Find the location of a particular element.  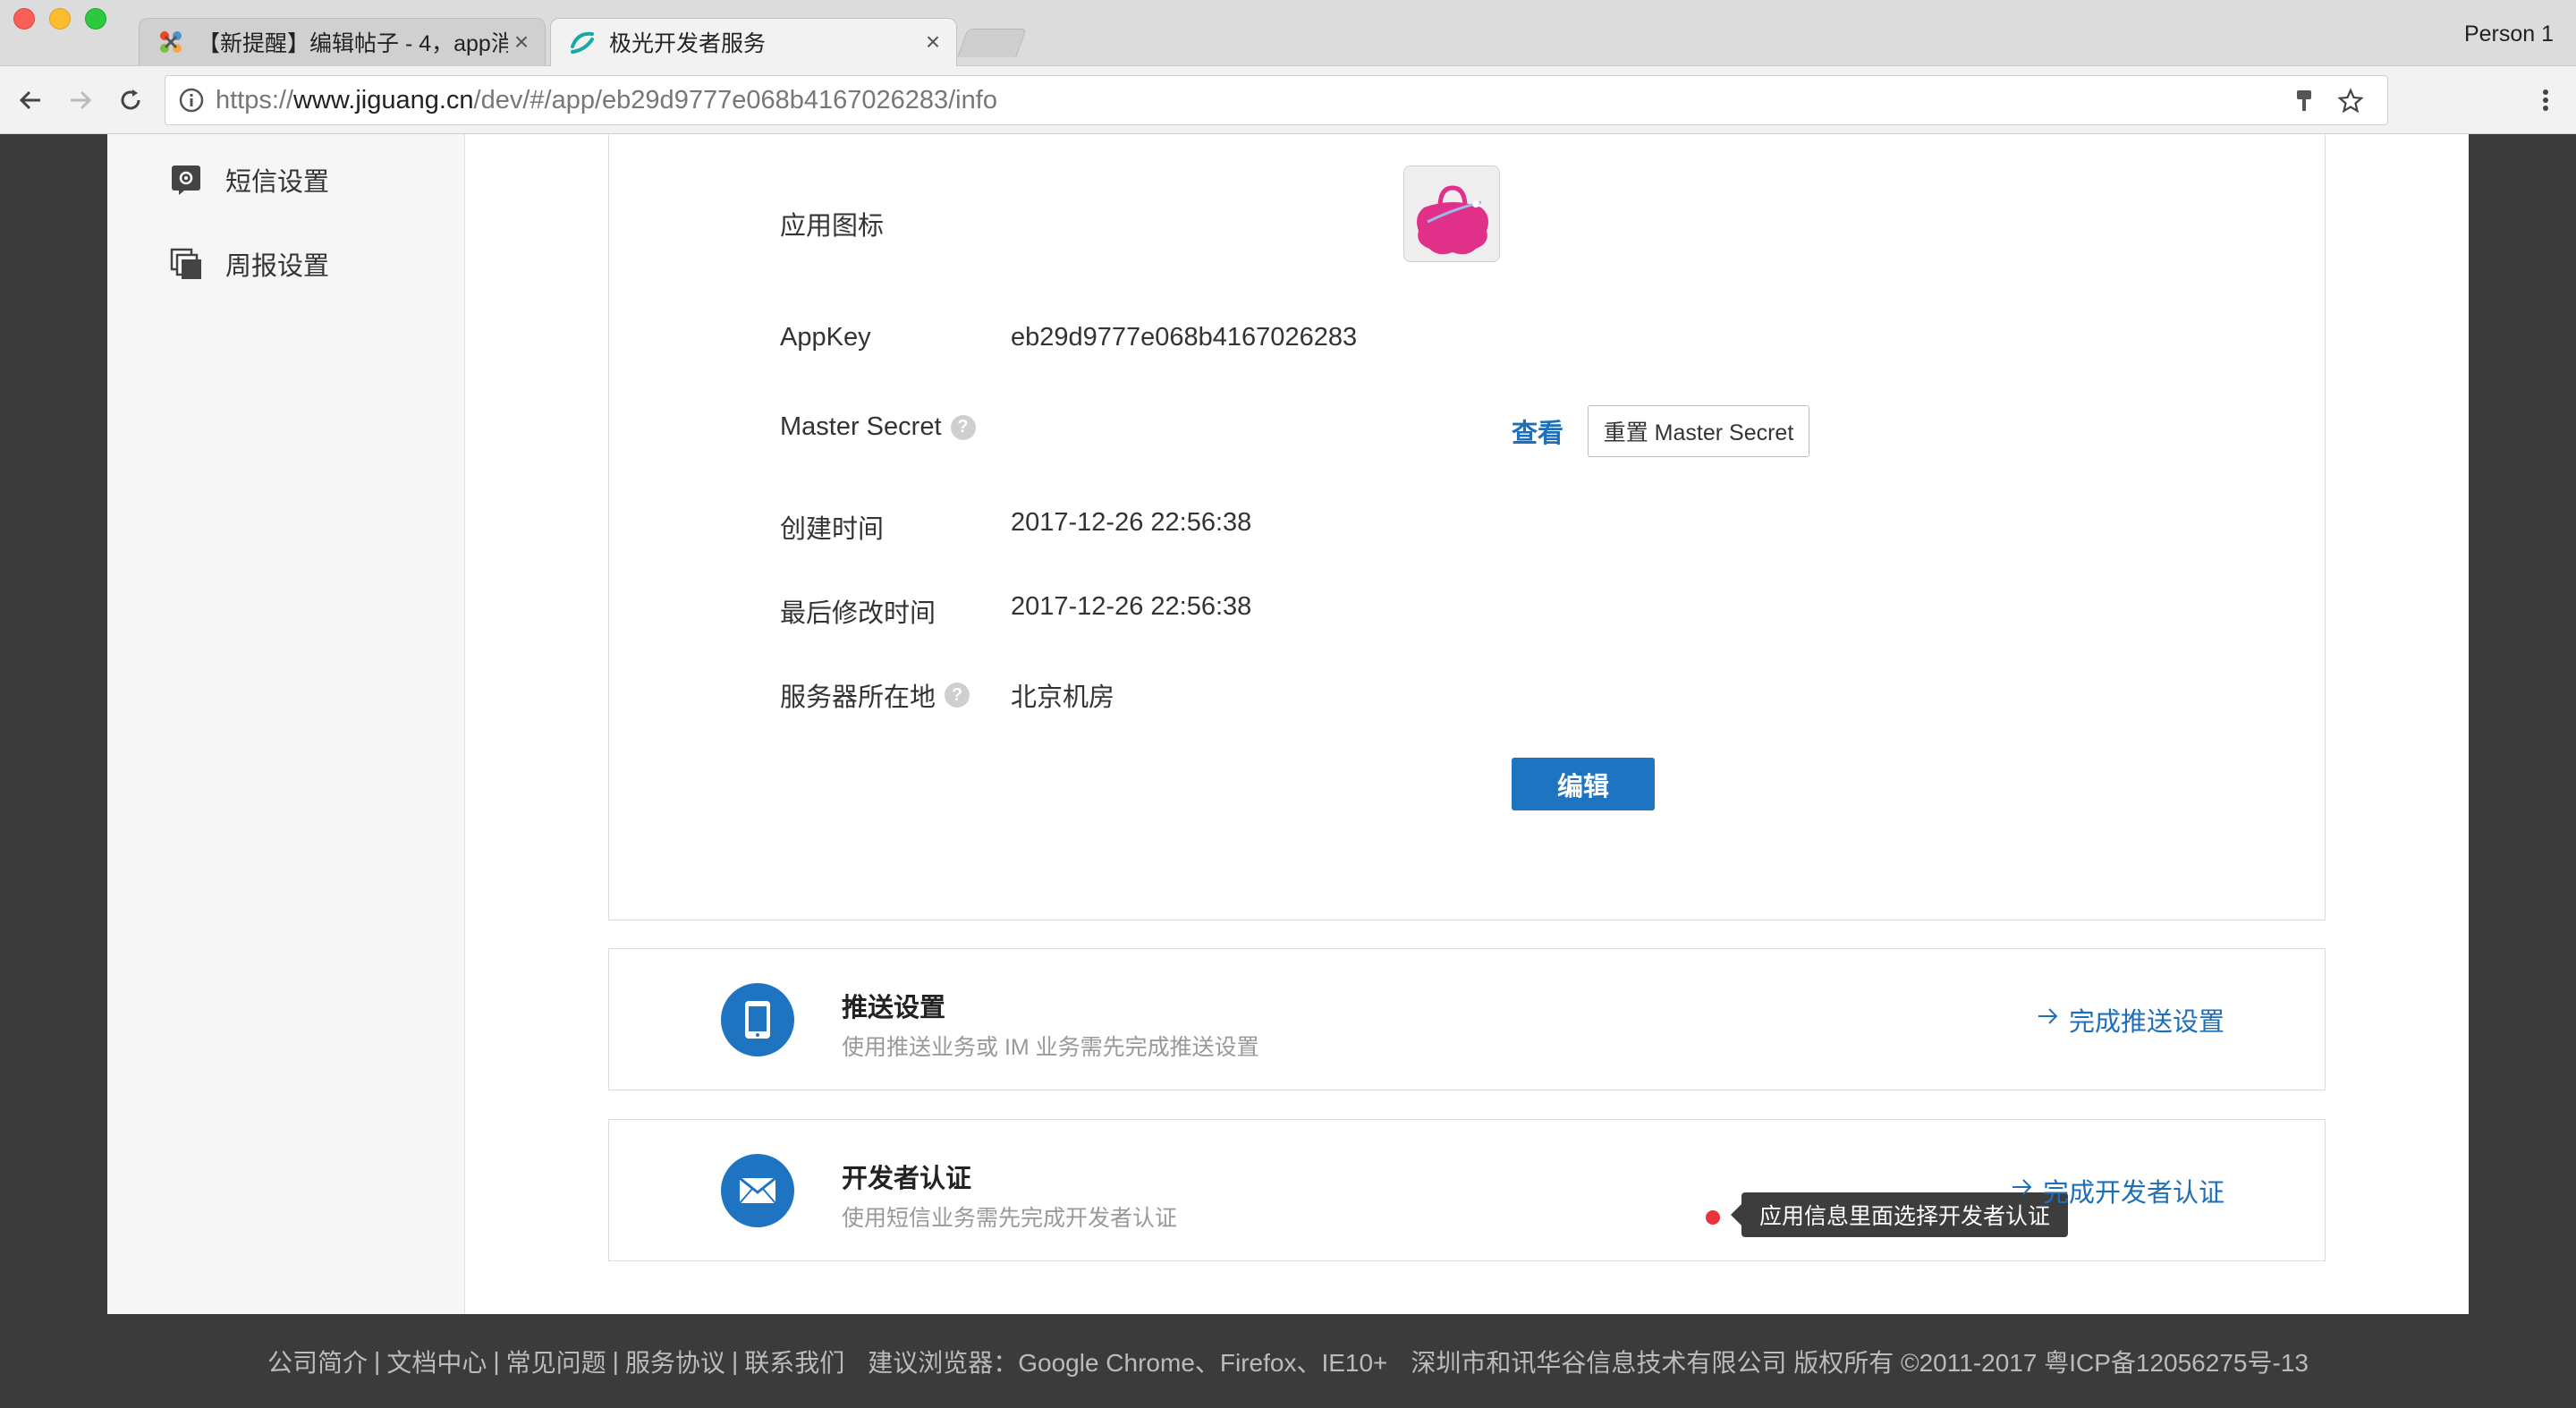

footer-browser-recommendation: 建议浏览器：Google Chrome、Firefox、IE10+ is located at coordinates (1128, 1362).